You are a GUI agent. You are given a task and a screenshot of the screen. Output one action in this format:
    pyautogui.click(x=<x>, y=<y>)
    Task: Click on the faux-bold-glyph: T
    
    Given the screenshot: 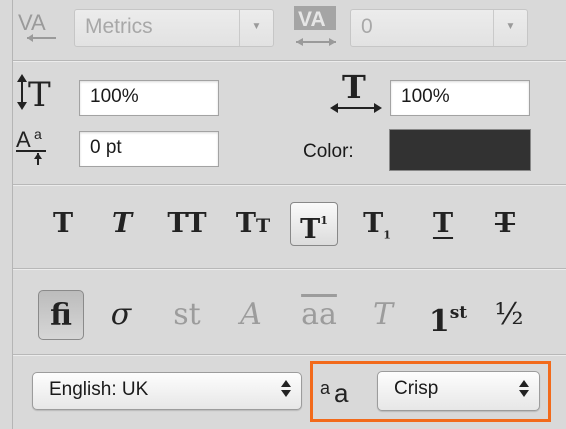 What is the action you would take?
    pyautogui.click(x=63, y=223)
    